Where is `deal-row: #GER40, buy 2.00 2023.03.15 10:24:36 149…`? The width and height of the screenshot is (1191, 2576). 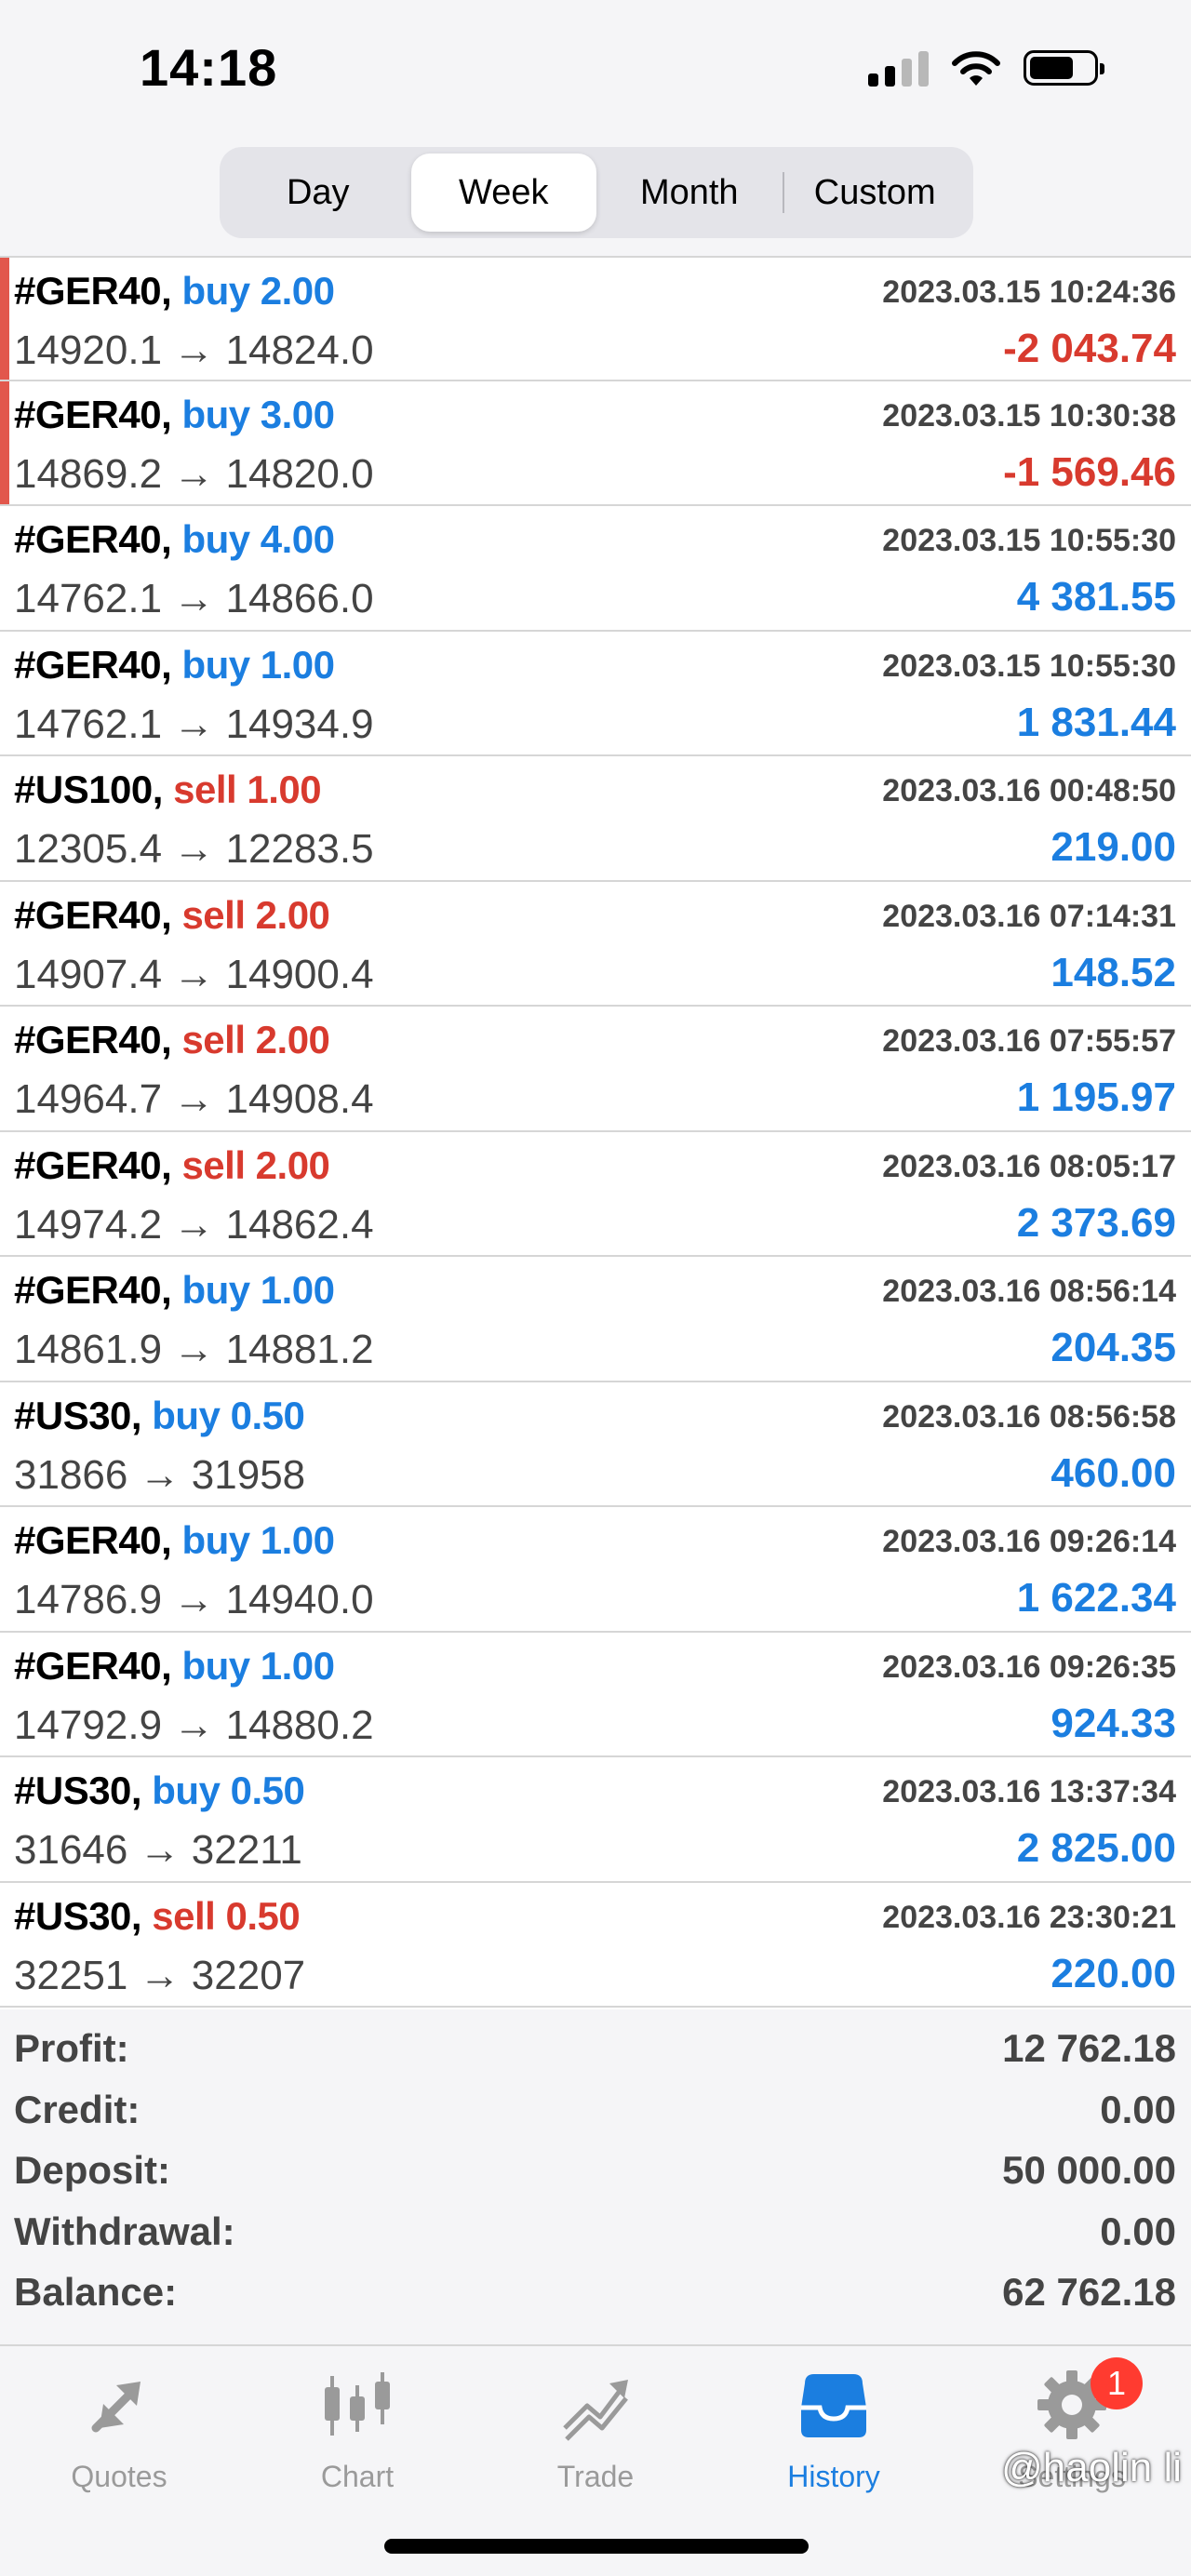
deal-row: #GER40, buy 2.00 2023.03.15 10:24:36 149… is located at coordinates (595, 318).